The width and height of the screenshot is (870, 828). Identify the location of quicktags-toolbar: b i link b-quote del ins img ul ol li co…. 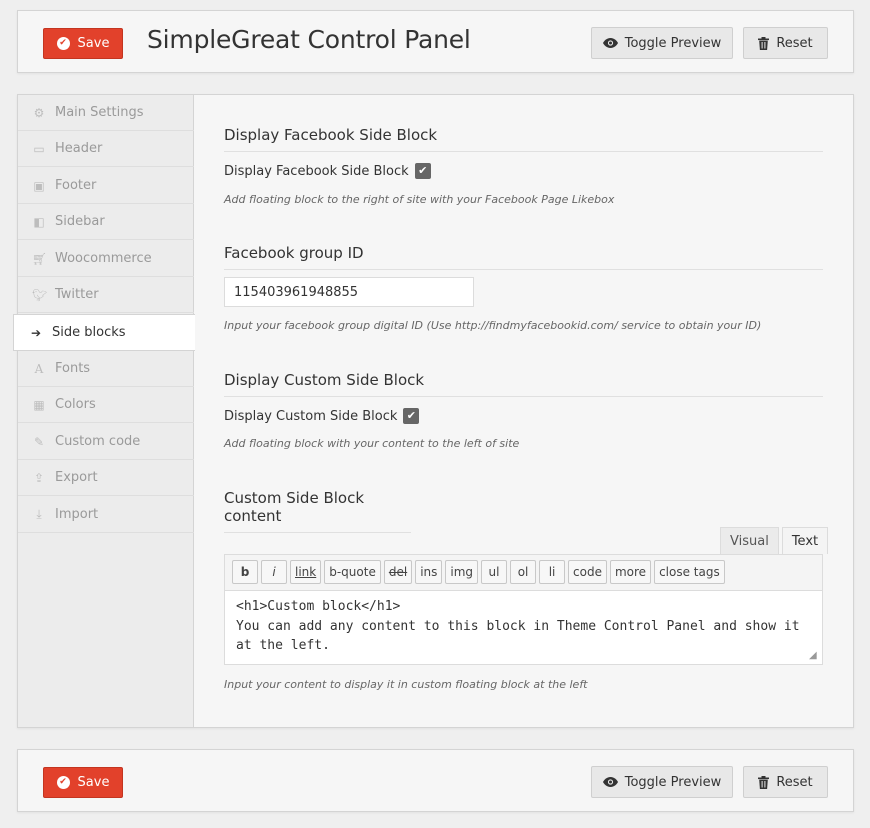
(478, 572).